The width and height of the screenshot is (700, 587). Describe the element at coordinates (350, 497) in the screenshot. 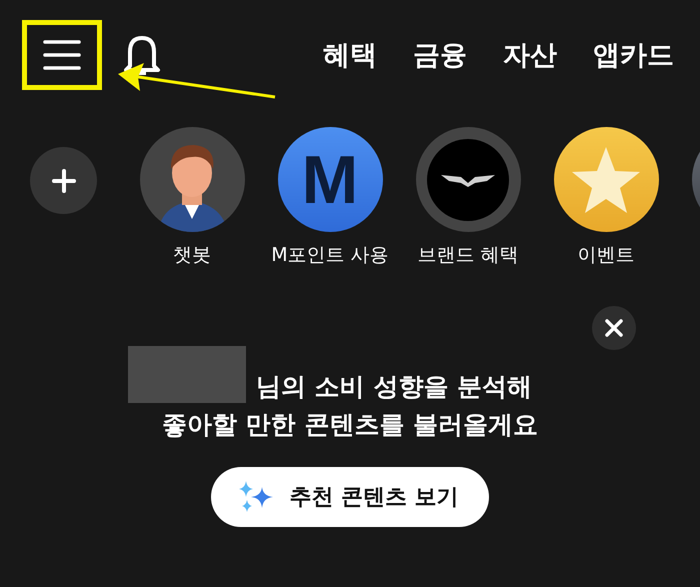

I see `recommend-button: 추천 콘텐츠 보기` at that location.